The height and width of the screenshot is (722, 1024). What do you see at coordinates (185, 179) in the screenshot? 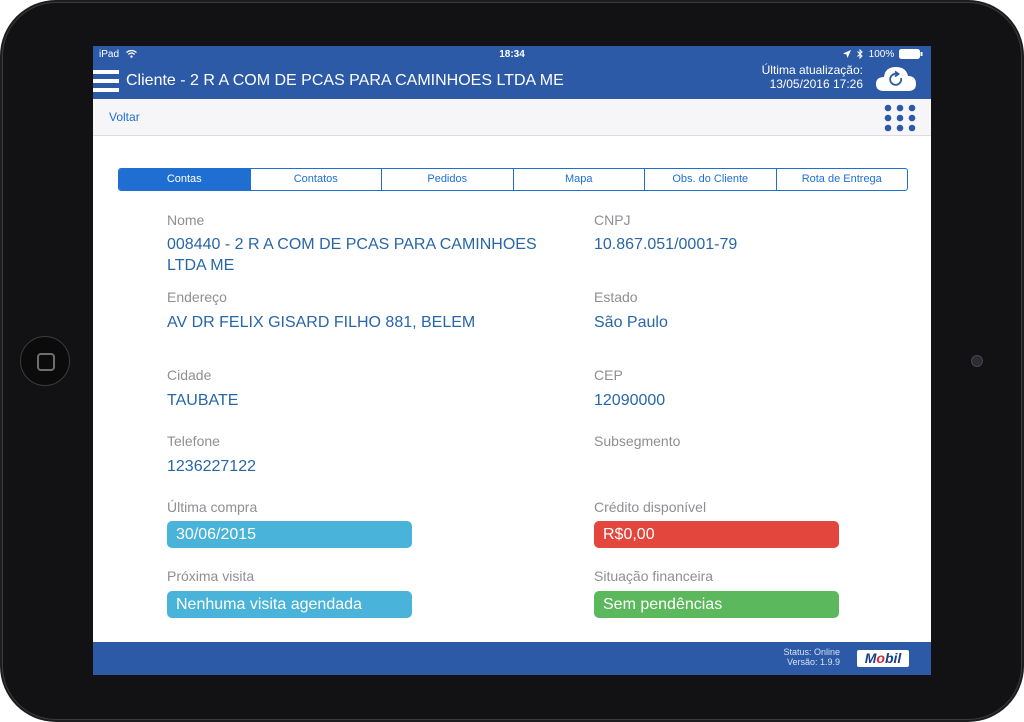
I see `tab-contas: Contas` at bounding box center [185, 179].